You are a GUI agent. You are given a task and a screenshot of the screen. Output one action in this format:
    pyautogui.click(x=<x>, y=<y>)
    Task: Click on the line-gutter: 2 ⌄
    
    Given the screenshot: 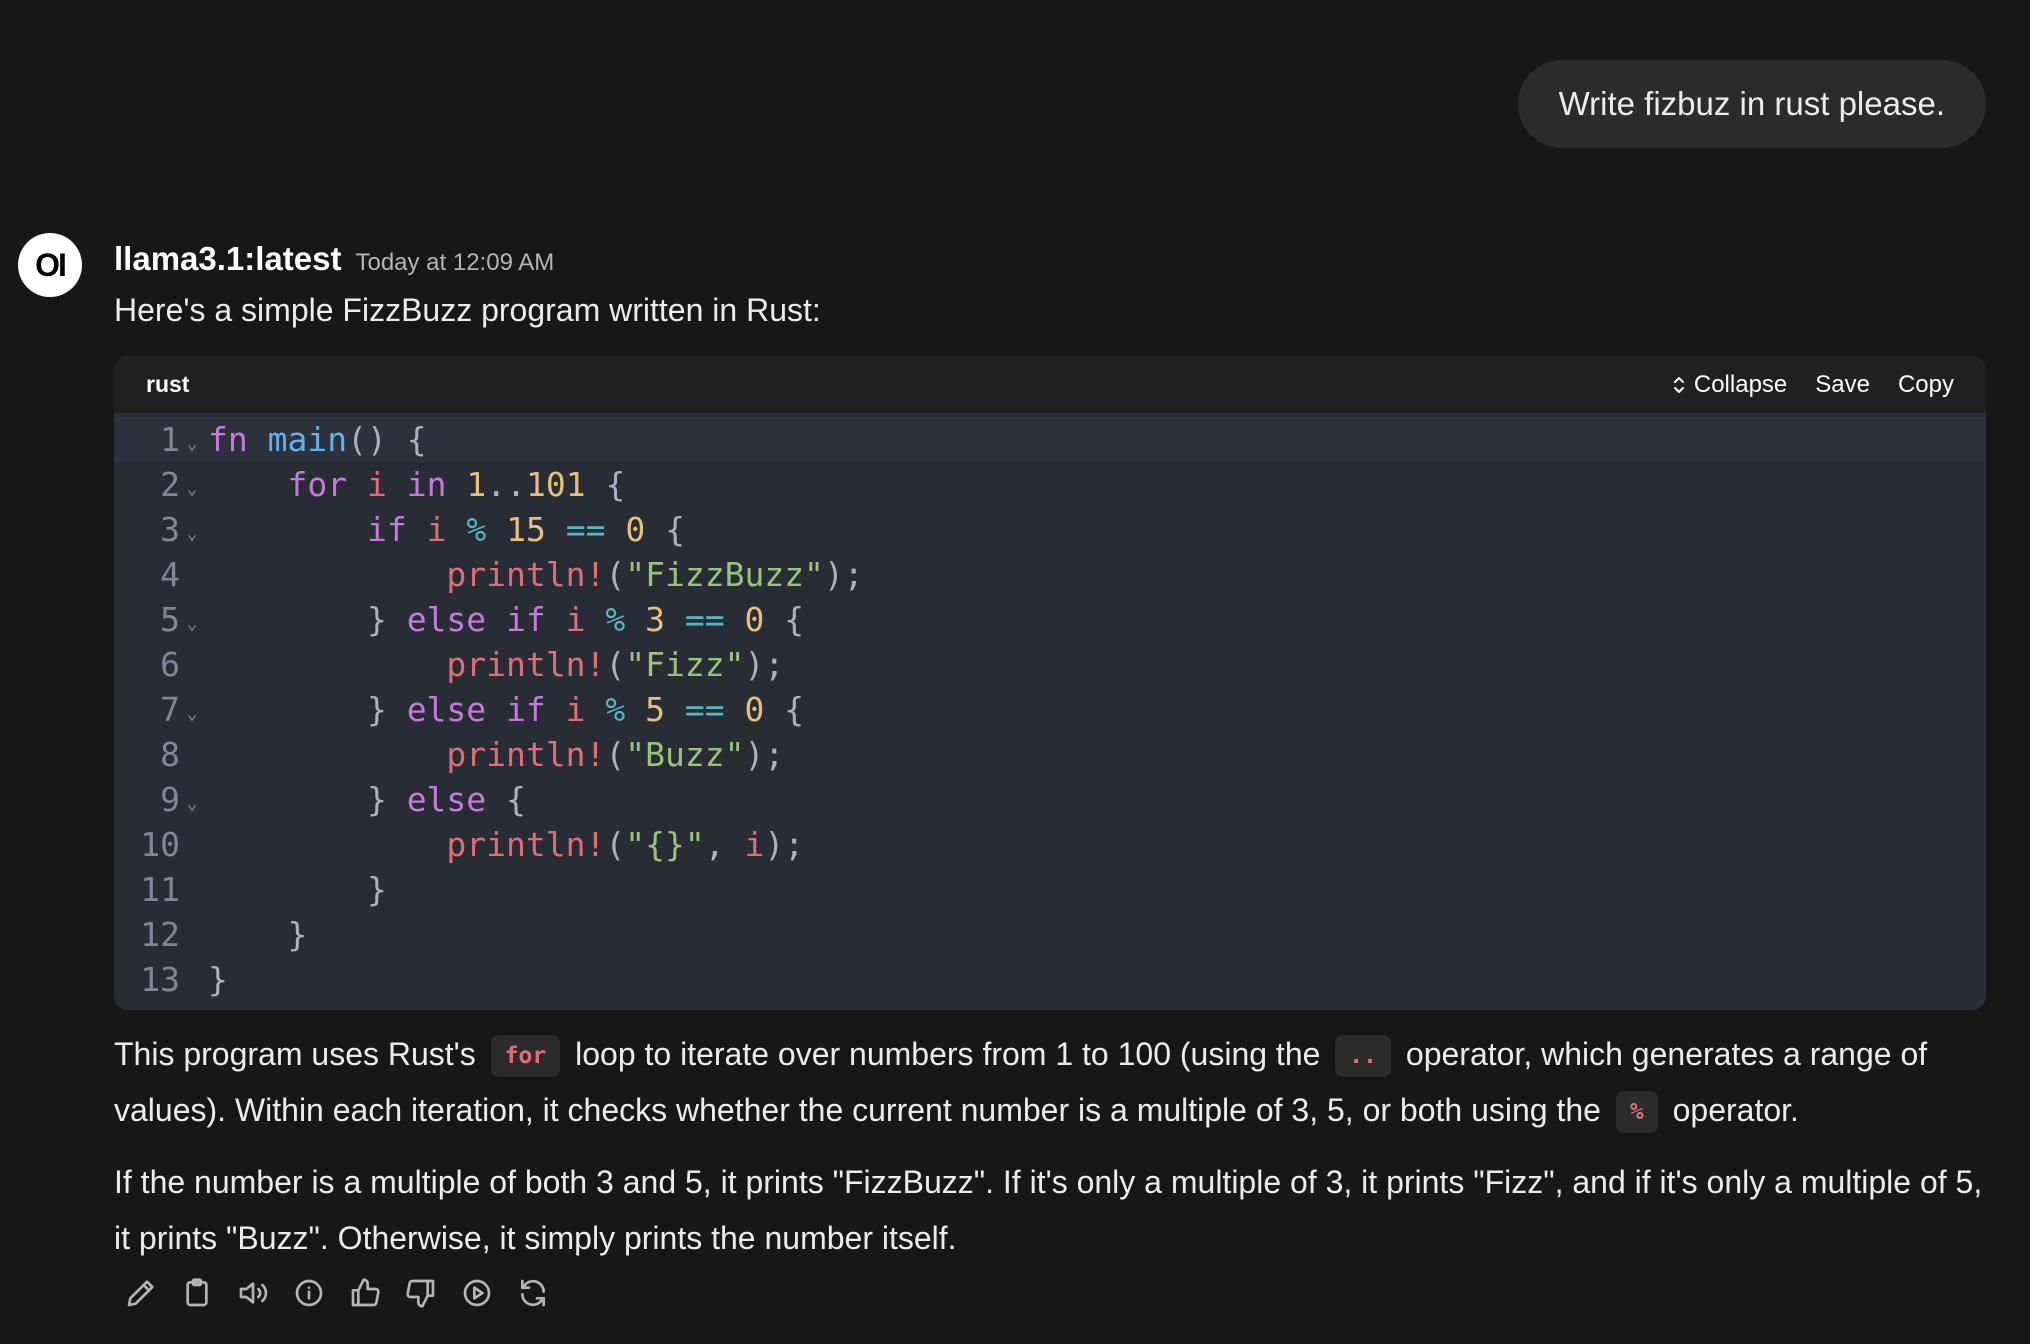 What is the action you would take?
    pyautogui.click(x=159, y=484)
    